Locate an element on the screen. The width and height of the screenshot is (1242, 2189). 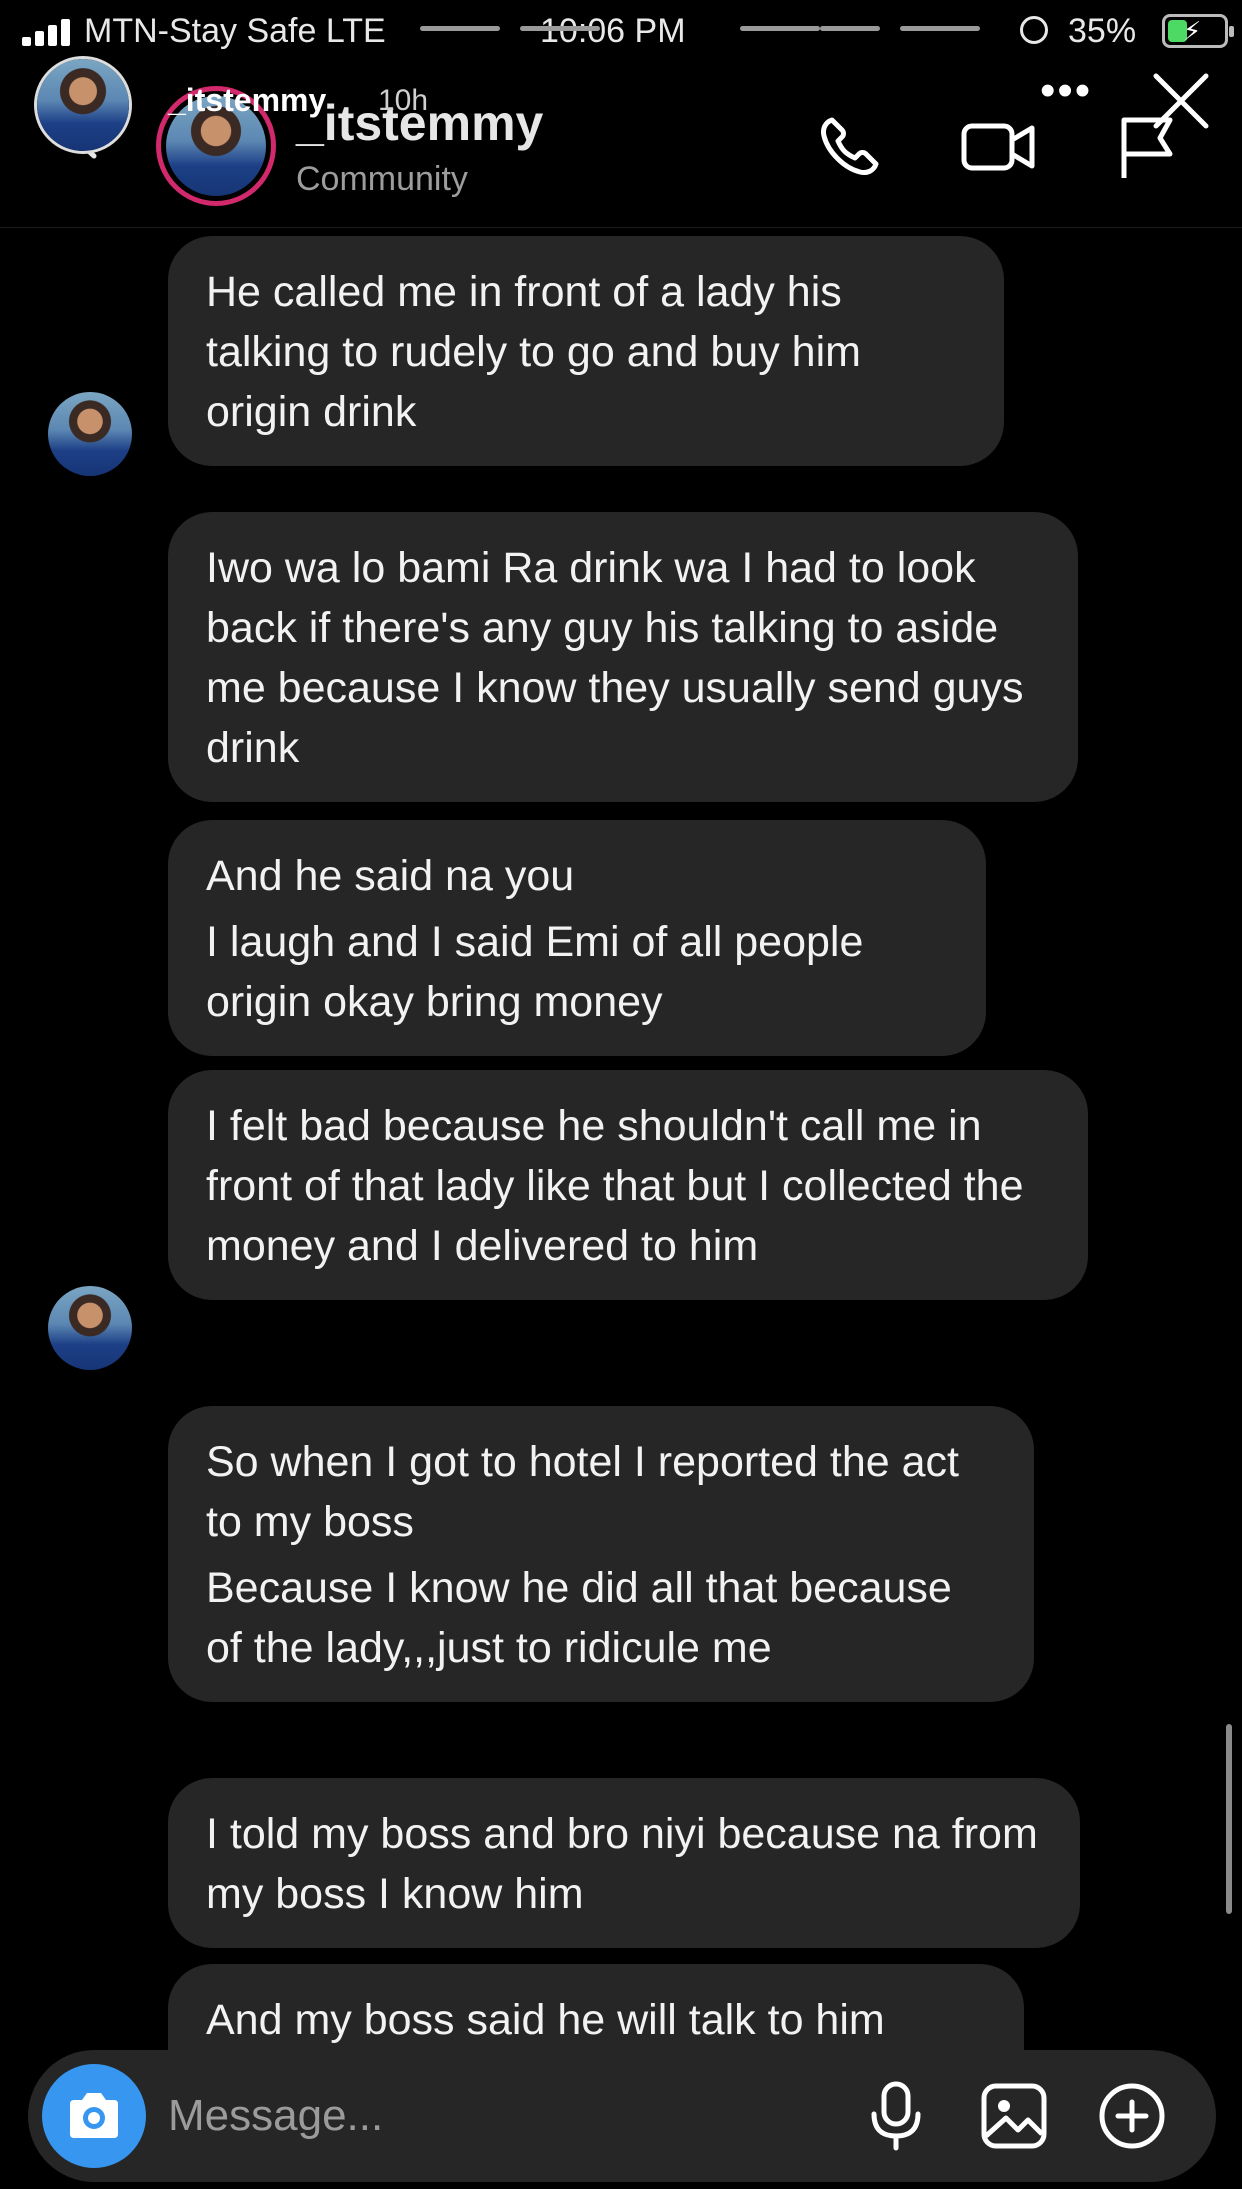
story-avatar-image is located at coordinates (83, 105).